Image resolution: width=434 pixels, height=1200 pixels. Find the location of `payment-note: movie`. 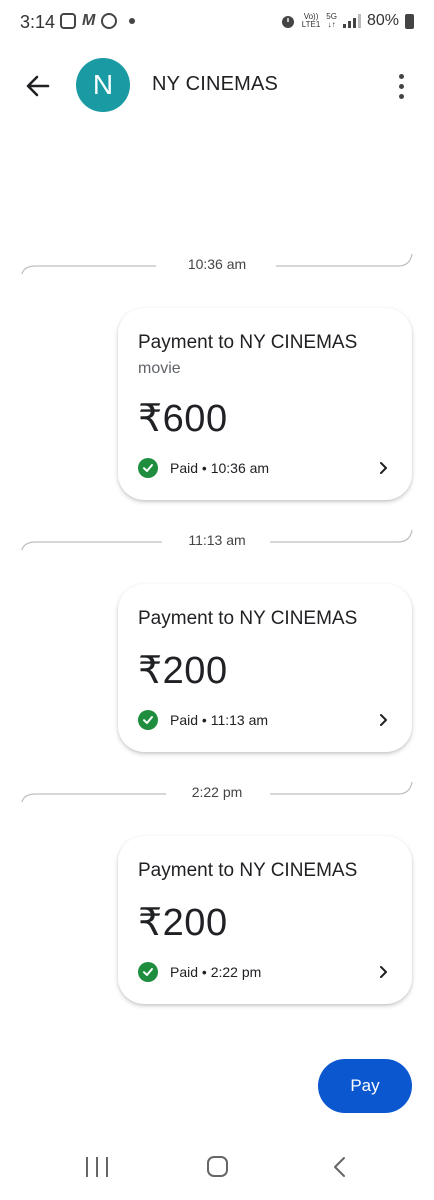

payment-note: movie is located at coordinates (159, 368).